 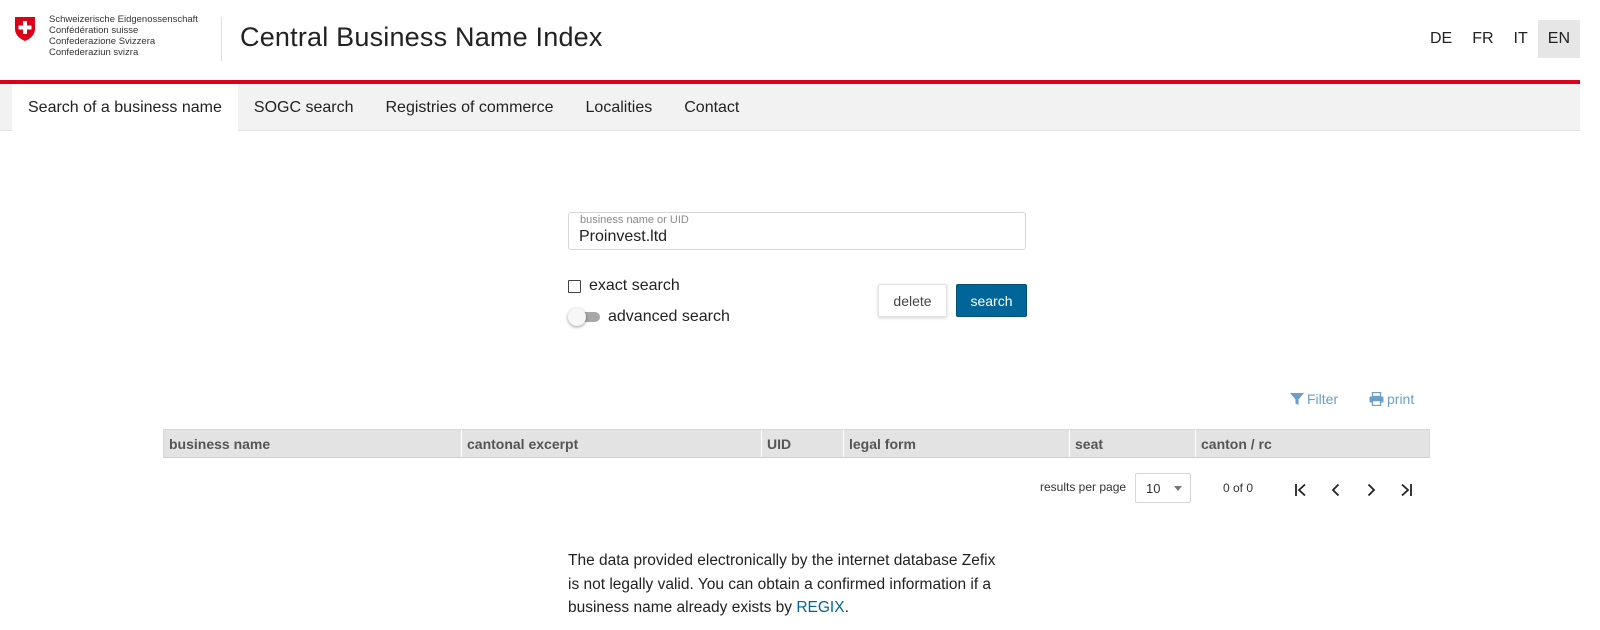 I want to click on confederation-line-it: Confederazione Svizzera, so click(x=102, y=41).